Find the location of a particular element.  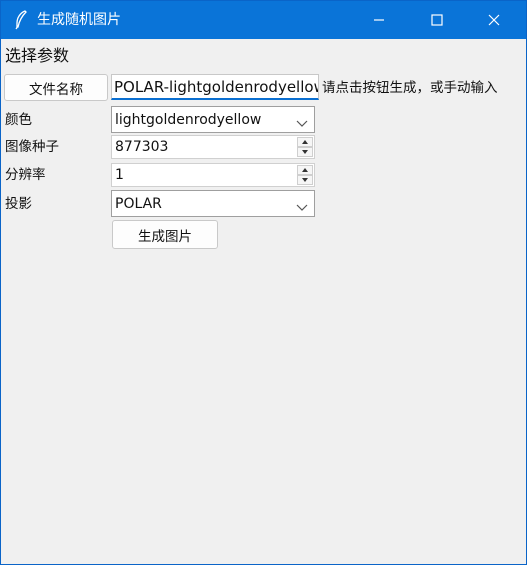

seed-label: 图像种子 is located at coordinates (32, 147).